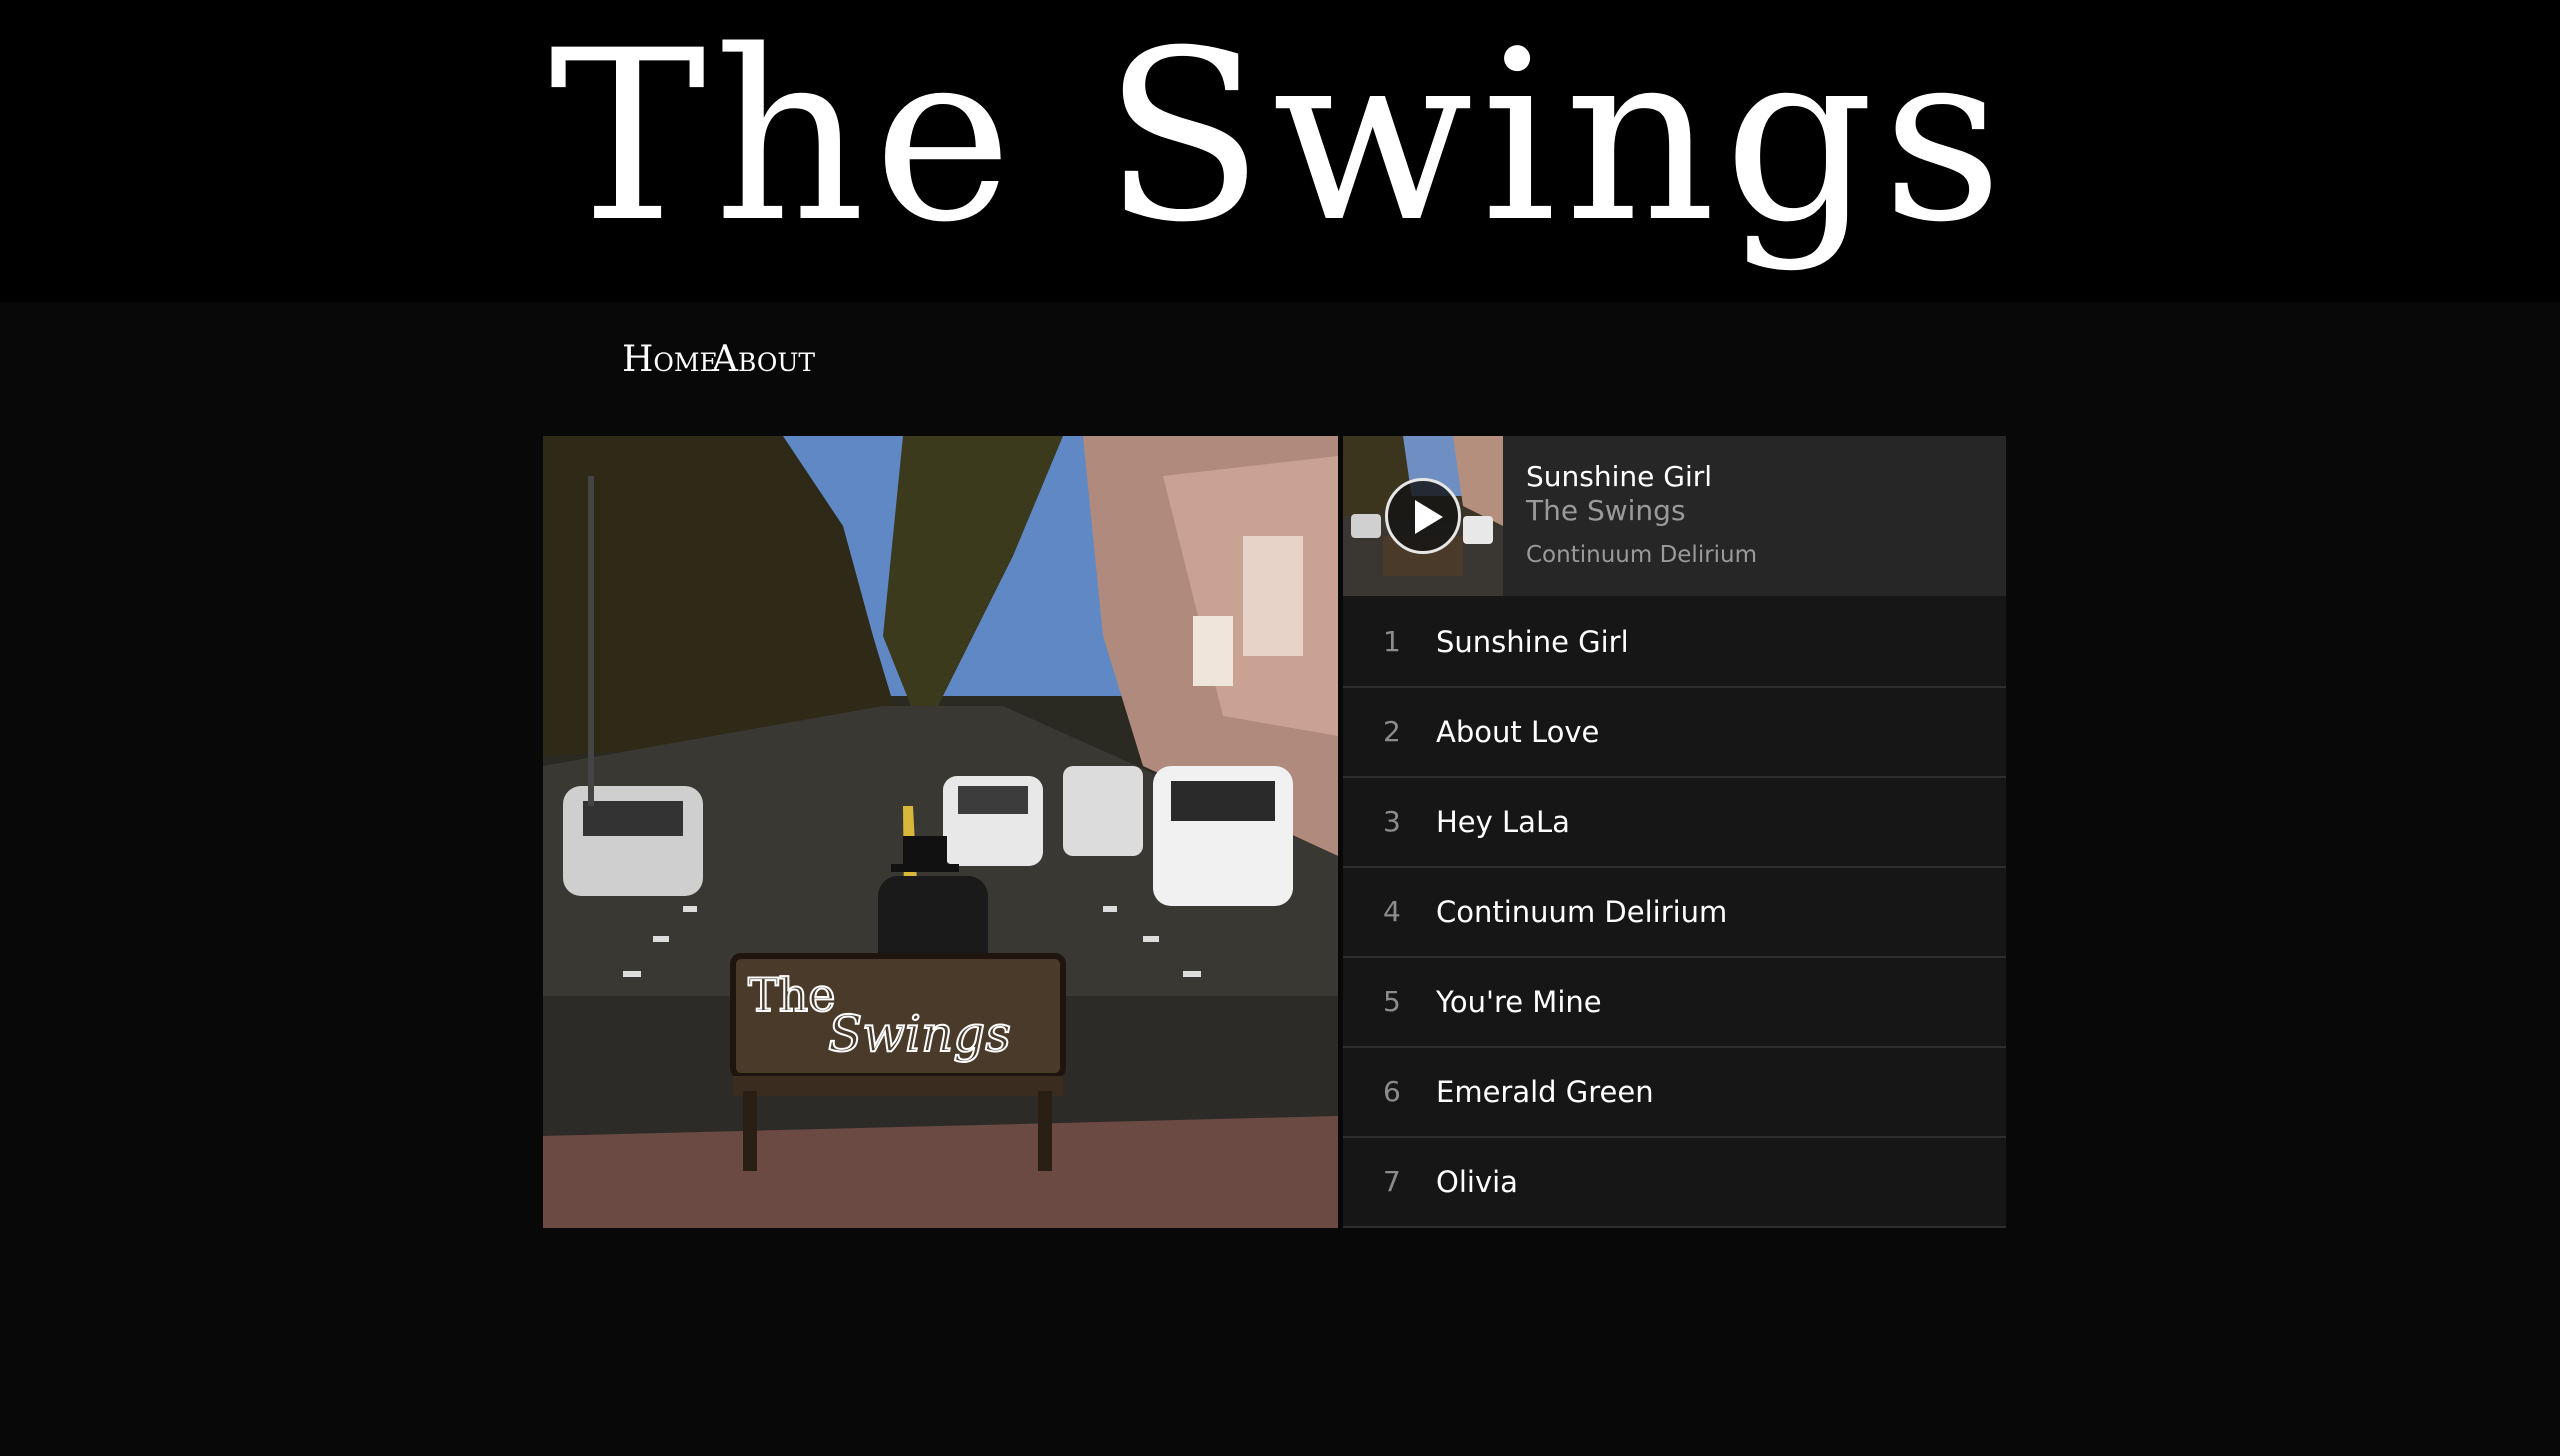 The width and height of the screenshot is (2560, 1456). I want to click on track-row: 1 Sunshine Girl, so click(1674, 643).